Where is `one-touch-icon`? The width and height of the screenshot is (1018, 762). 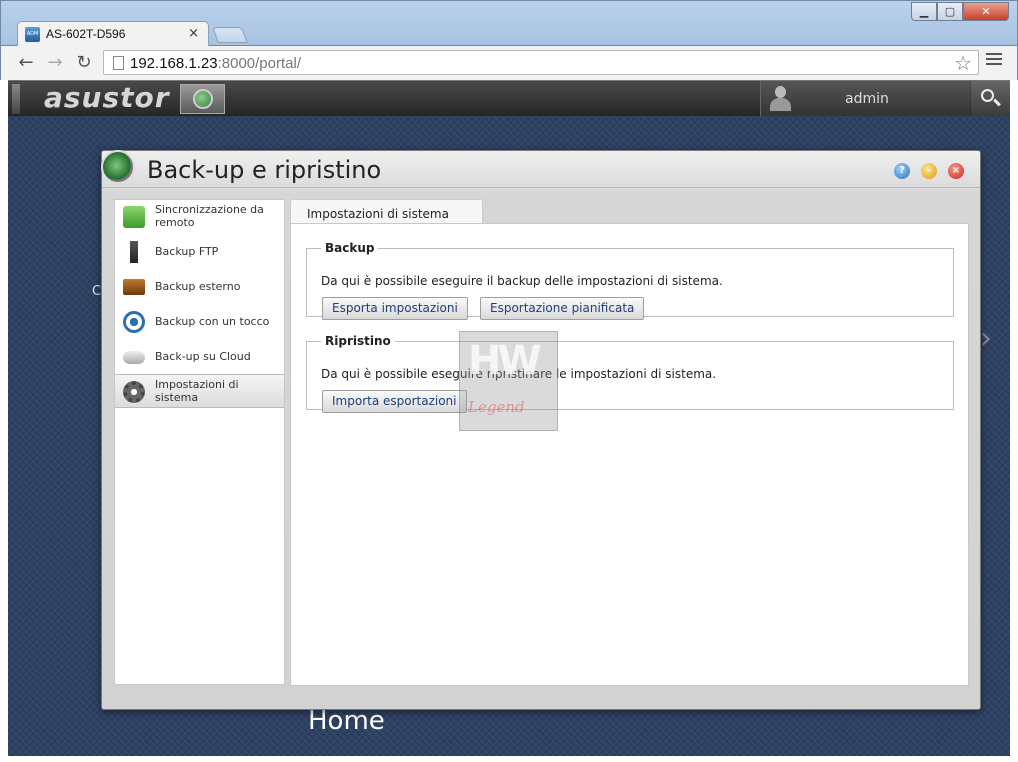
one-touch-icon is located at coordinates (134, 322).